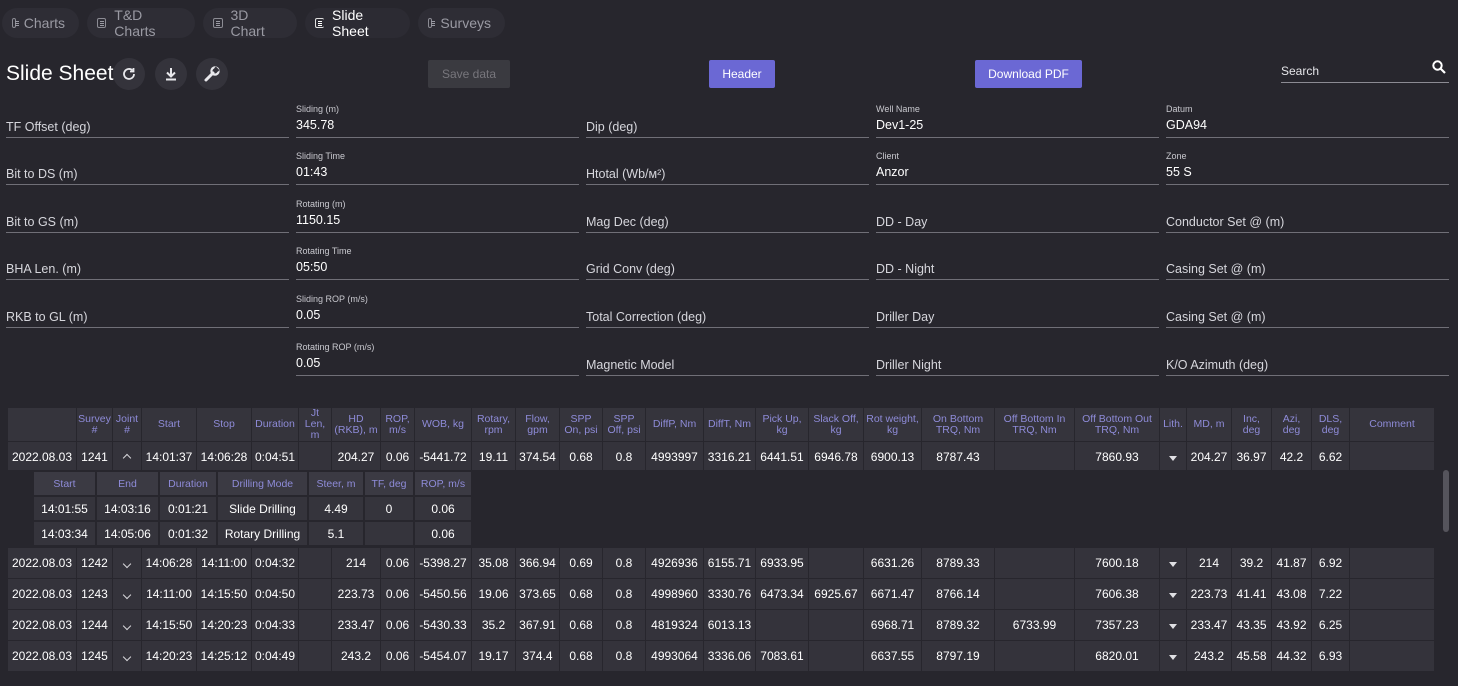  What do you see at coordinates (537, 424) in the screenshot?
I see `column-header: Flow, gpm` at bounding box center [537, 424].